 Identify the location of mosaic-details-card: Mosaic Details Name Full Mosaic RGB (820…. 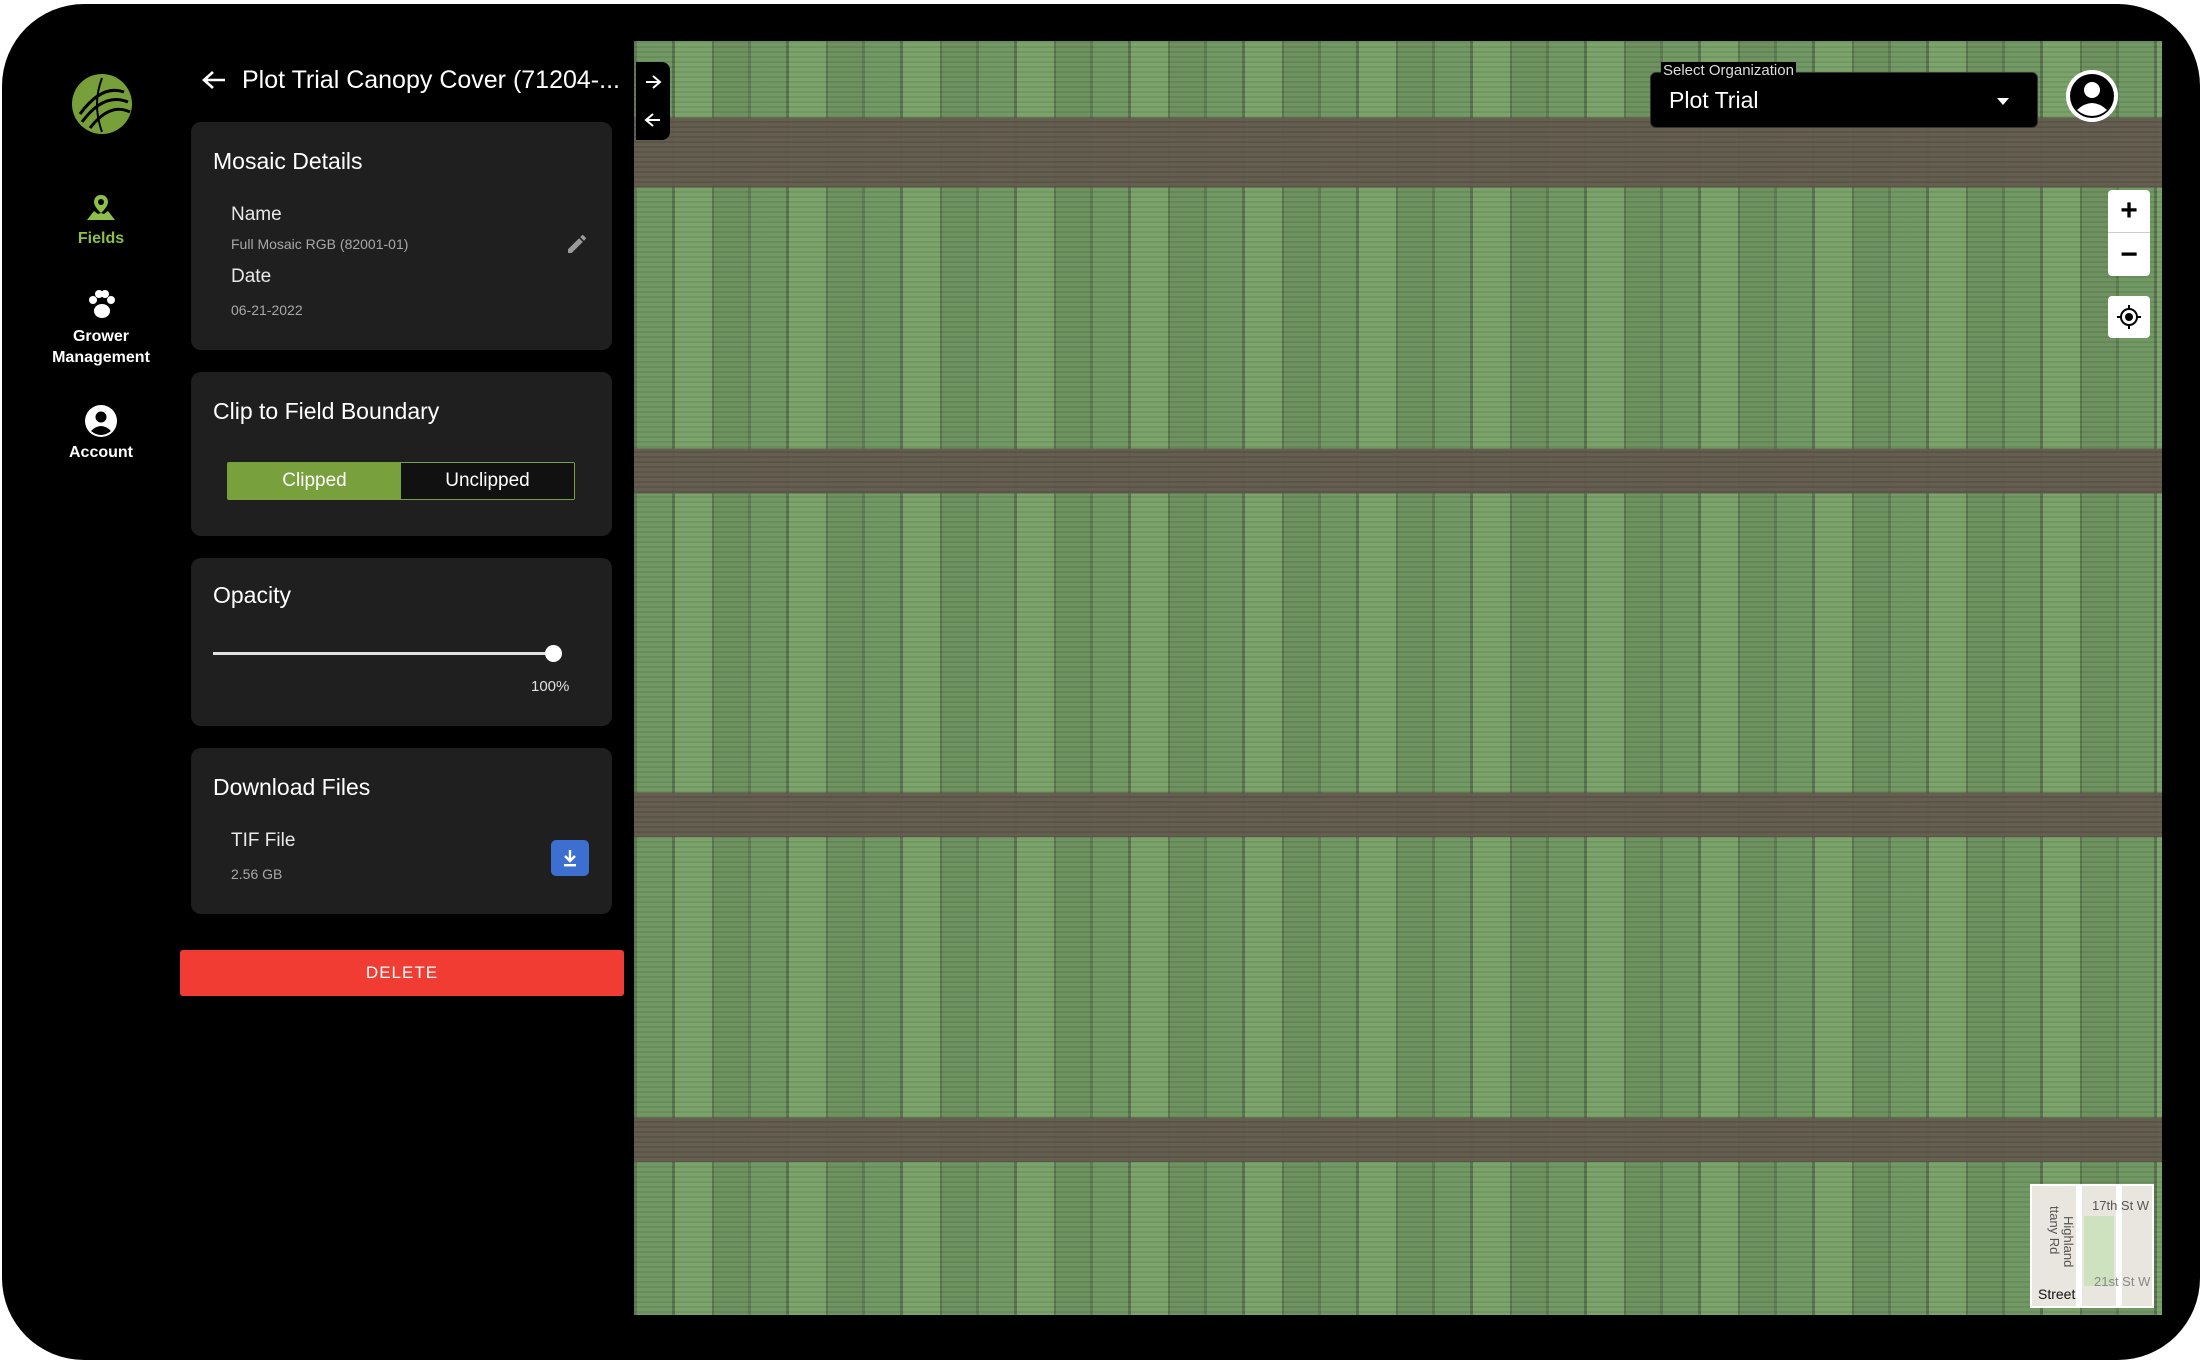
(401, 236).